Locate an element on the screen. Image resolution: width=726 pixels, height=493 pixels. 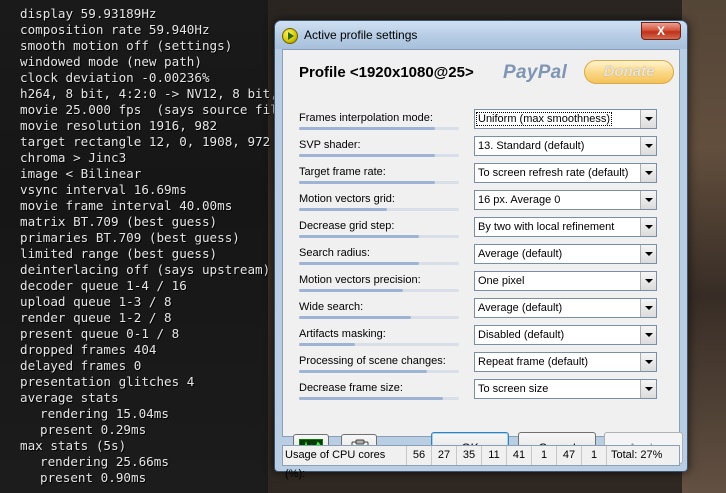
setting-dropdown: 13. Standard (default) is located at coordinates (565, 146).